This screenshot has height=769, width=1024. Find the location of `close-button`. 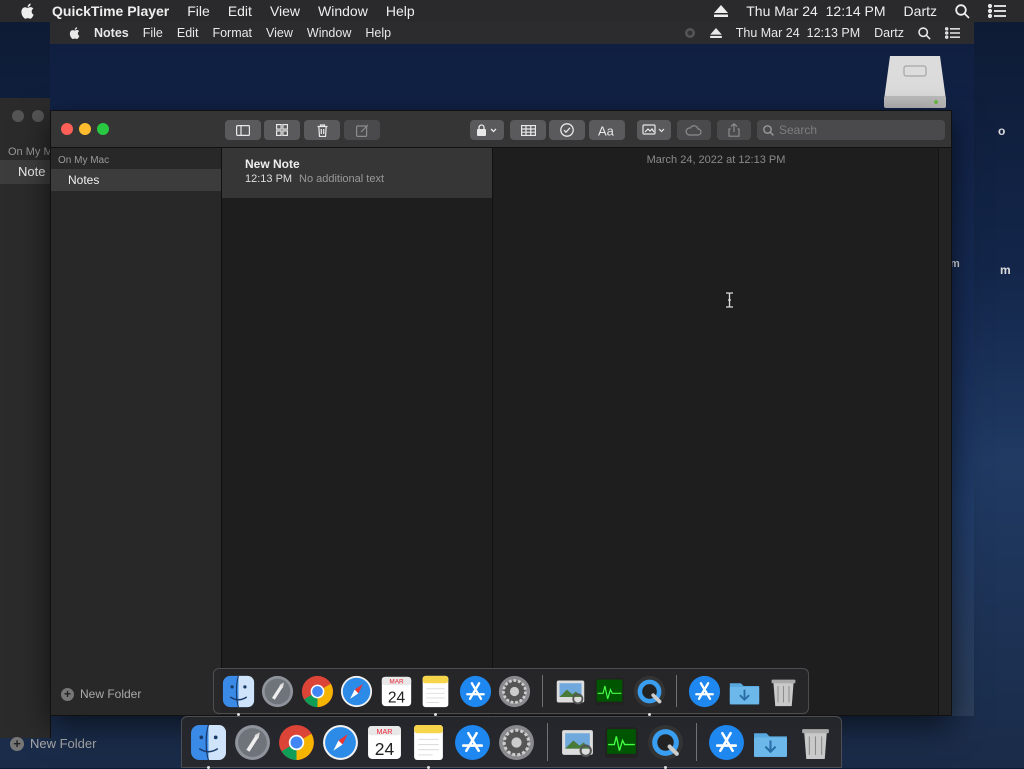

close-button is located at coordinates (67, 129).